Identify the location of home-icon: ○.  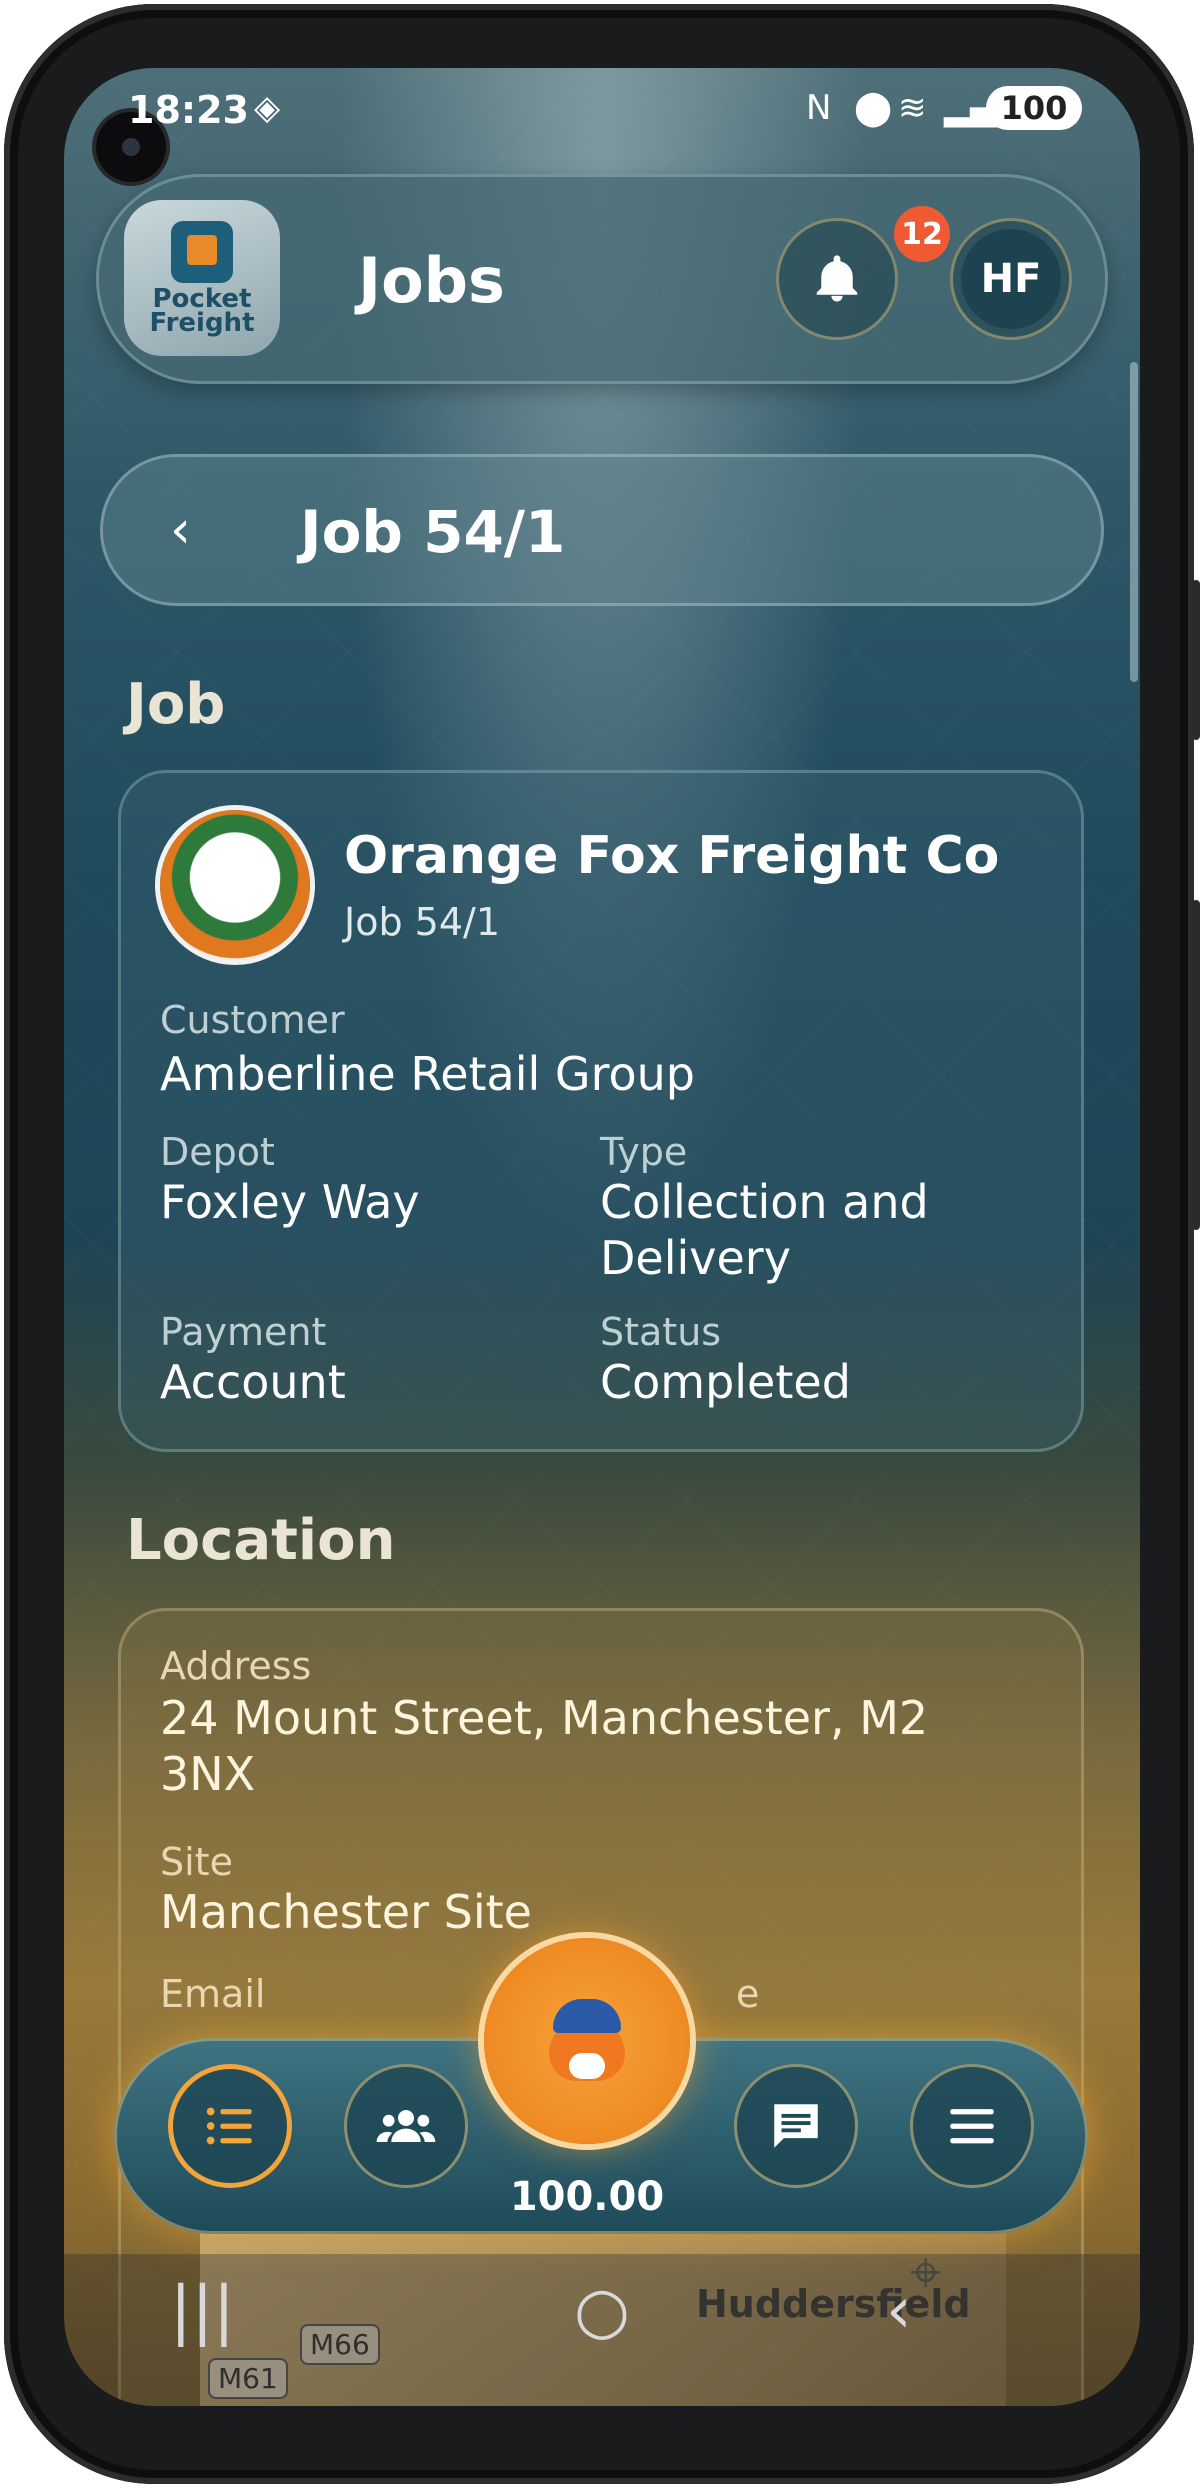
(602, 2311).